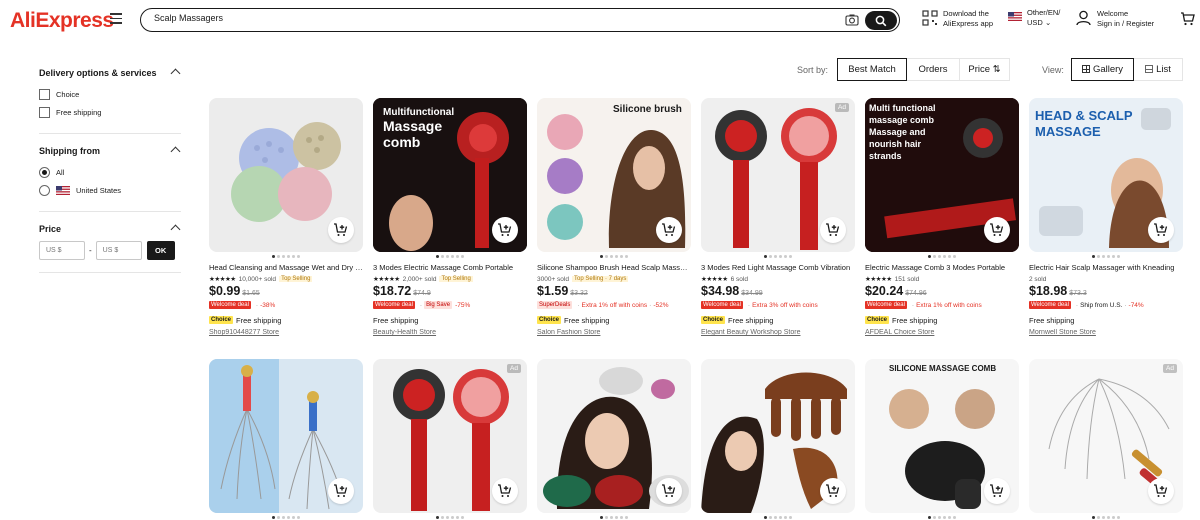 This screenshot has height=520, width=1200. I want to click on all-radio, so click(44, 172).